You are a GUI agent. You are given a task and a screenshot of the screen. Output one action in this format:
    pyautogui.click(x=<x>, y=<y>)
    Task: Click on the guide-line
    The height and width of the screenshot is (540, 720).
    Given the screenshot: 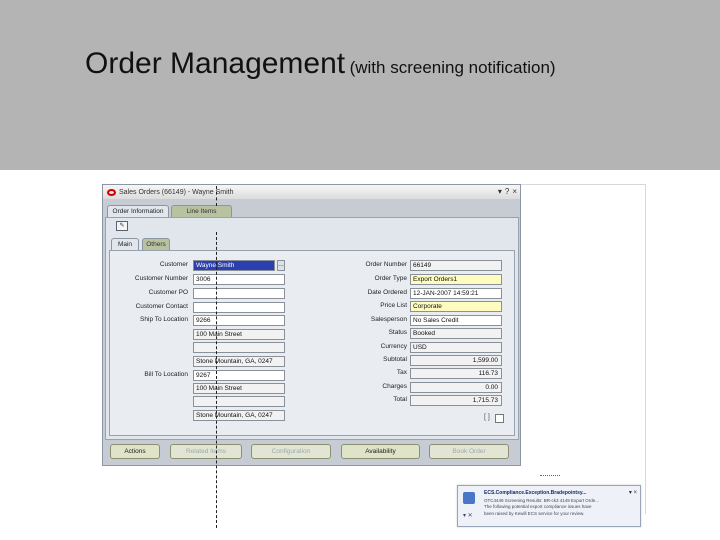 What is the action you would take?
    pyautogui.click(x=216, y=380)
    